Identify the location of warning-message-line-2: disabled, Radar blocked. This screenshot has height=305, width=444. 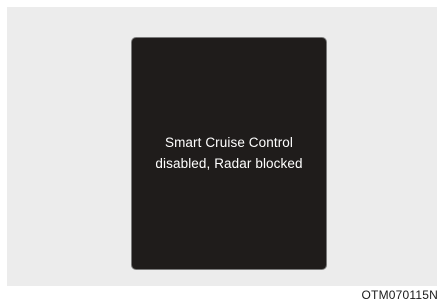
(229, 163).